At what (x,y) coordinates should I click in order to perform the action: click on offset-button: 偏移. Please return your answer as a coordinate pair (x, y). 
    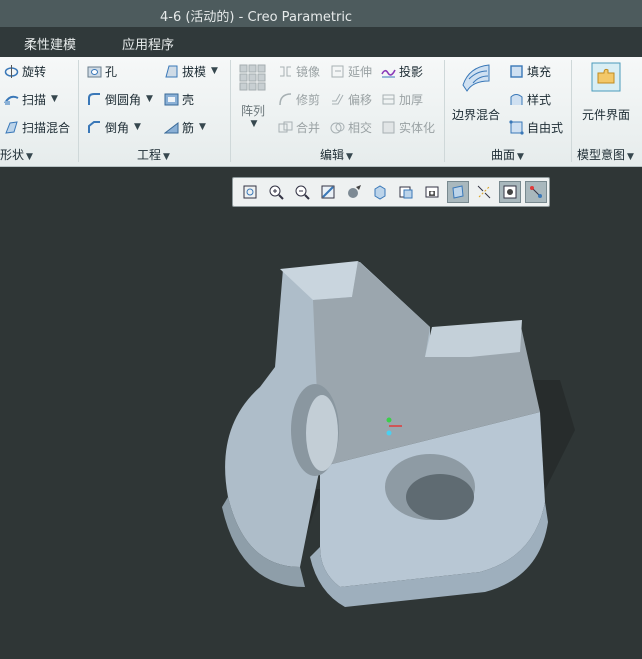
    Looking at the image, I should click on (351, 99).